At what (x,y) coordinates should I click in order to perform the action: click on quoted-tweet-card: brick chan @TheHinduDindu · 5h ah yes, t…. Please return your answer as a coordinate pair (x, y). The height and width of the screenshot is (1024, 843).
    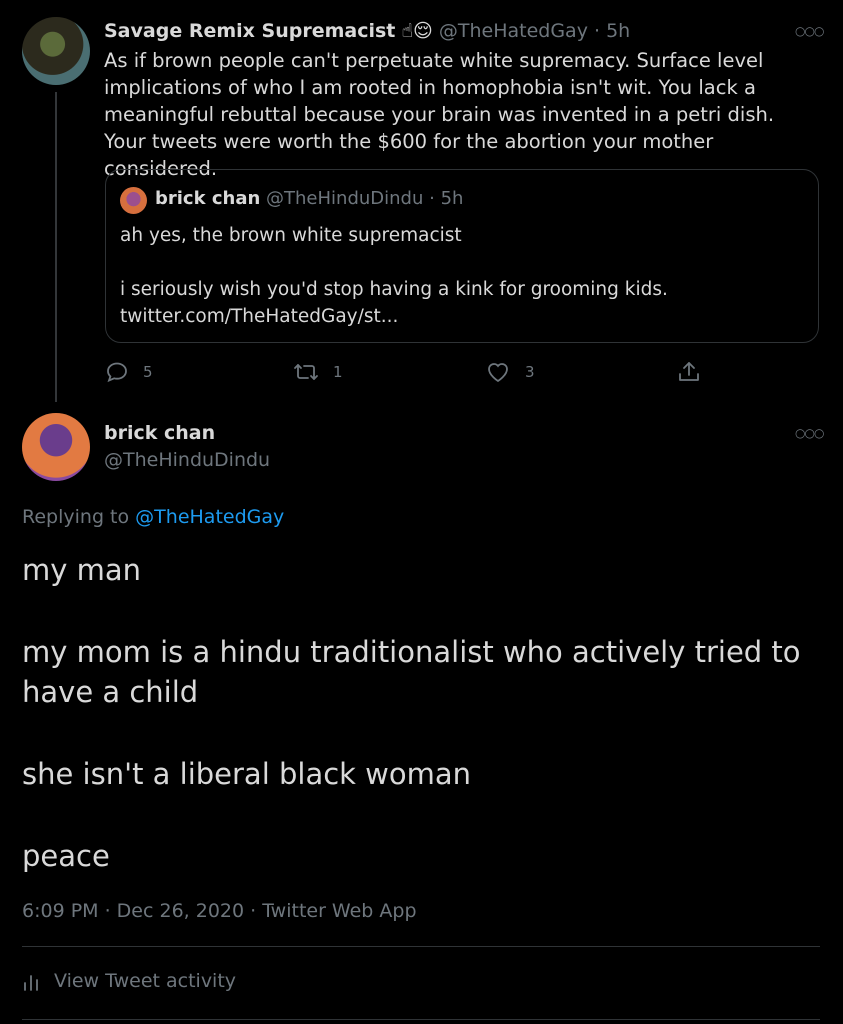
    Looking at the image, I should click on (462, 256).